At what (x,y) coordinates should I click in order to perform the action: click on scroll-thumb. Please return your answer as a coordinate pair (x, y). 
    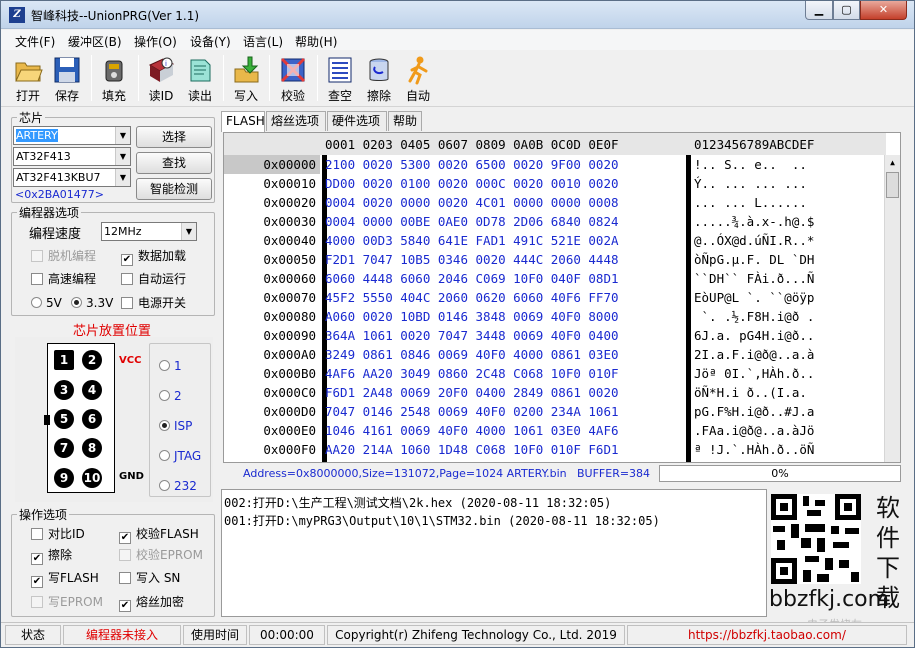
    Looking at the image, I should click on (892, 185).